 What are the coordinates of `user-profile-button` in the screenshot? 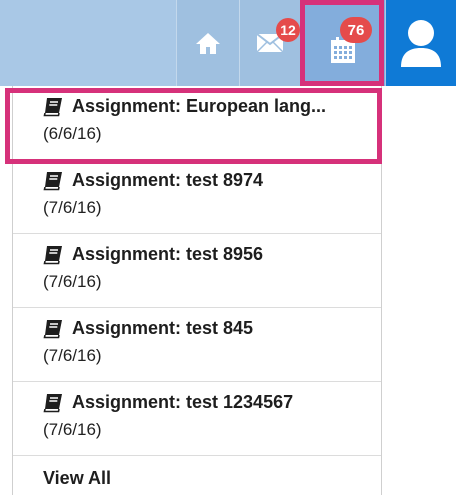 It's located at (421, 43).